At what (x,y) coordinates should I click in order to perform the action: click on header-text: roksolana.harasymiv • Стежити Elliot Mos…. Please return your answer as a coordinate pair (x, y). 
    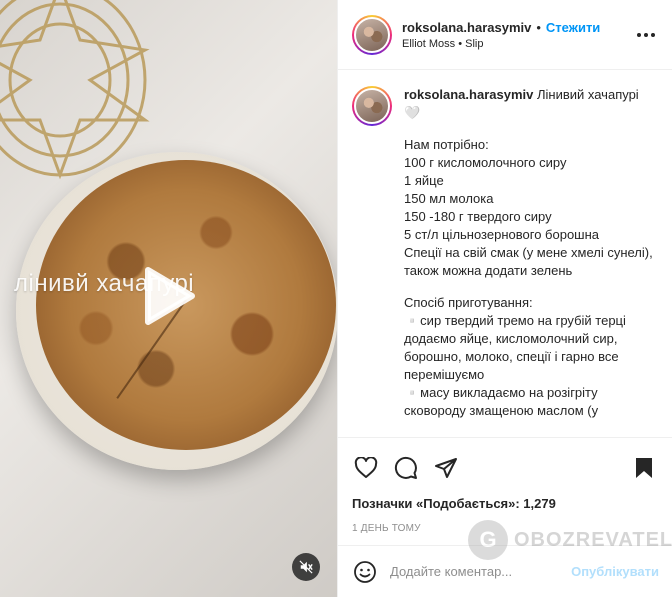
    Looking at the image, I should click on (518, 35).